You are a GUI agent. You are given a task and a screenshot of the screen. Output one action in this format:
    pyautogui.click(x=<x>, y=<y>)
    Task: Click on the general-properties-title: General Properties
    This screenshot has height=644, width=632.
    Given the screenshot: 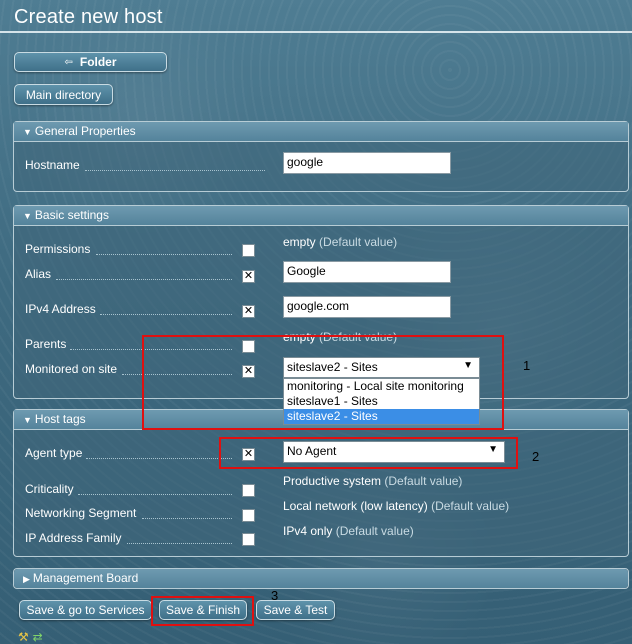 What is the action you would take?
    pyautogui.click(x=85, y=131)
    